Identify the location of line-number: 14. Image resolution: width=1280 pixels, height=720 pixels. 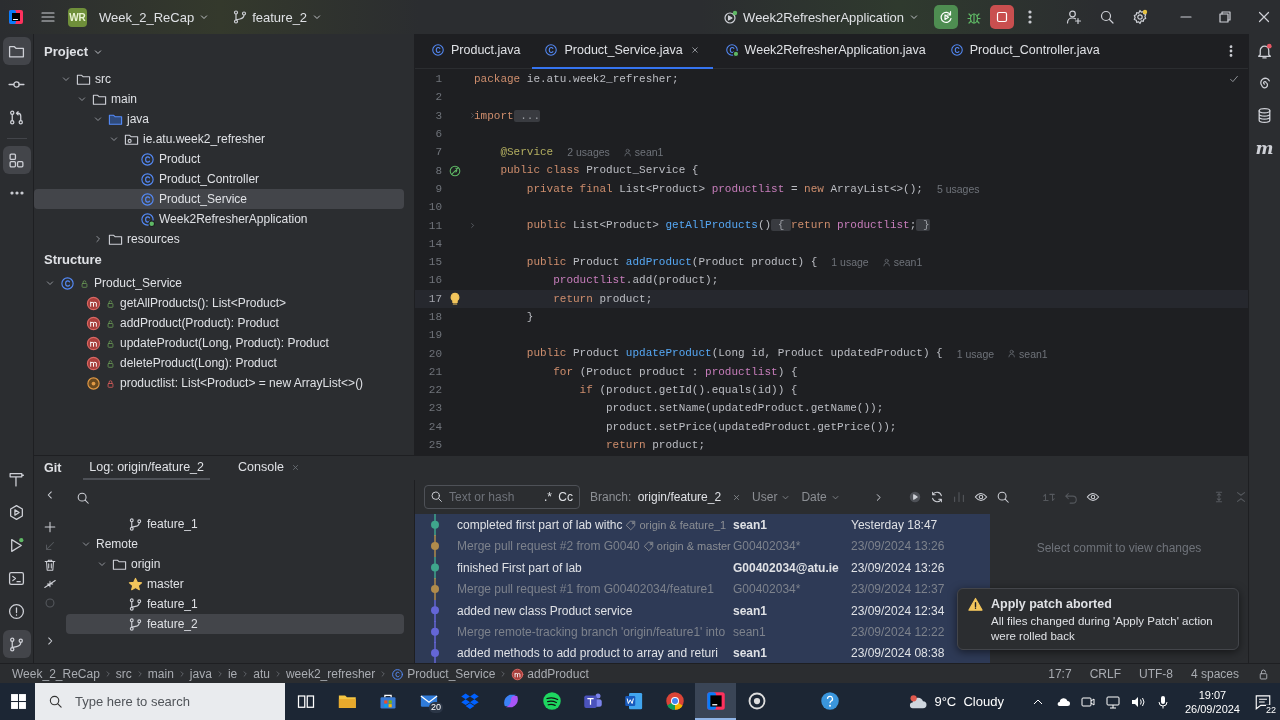
(434, 243).